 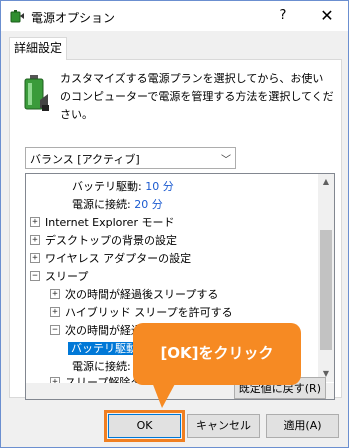 I want to click on tree-item-hybrid-sleep: + ハイブリッド スリープを許可する, so click(x=141, y=312).